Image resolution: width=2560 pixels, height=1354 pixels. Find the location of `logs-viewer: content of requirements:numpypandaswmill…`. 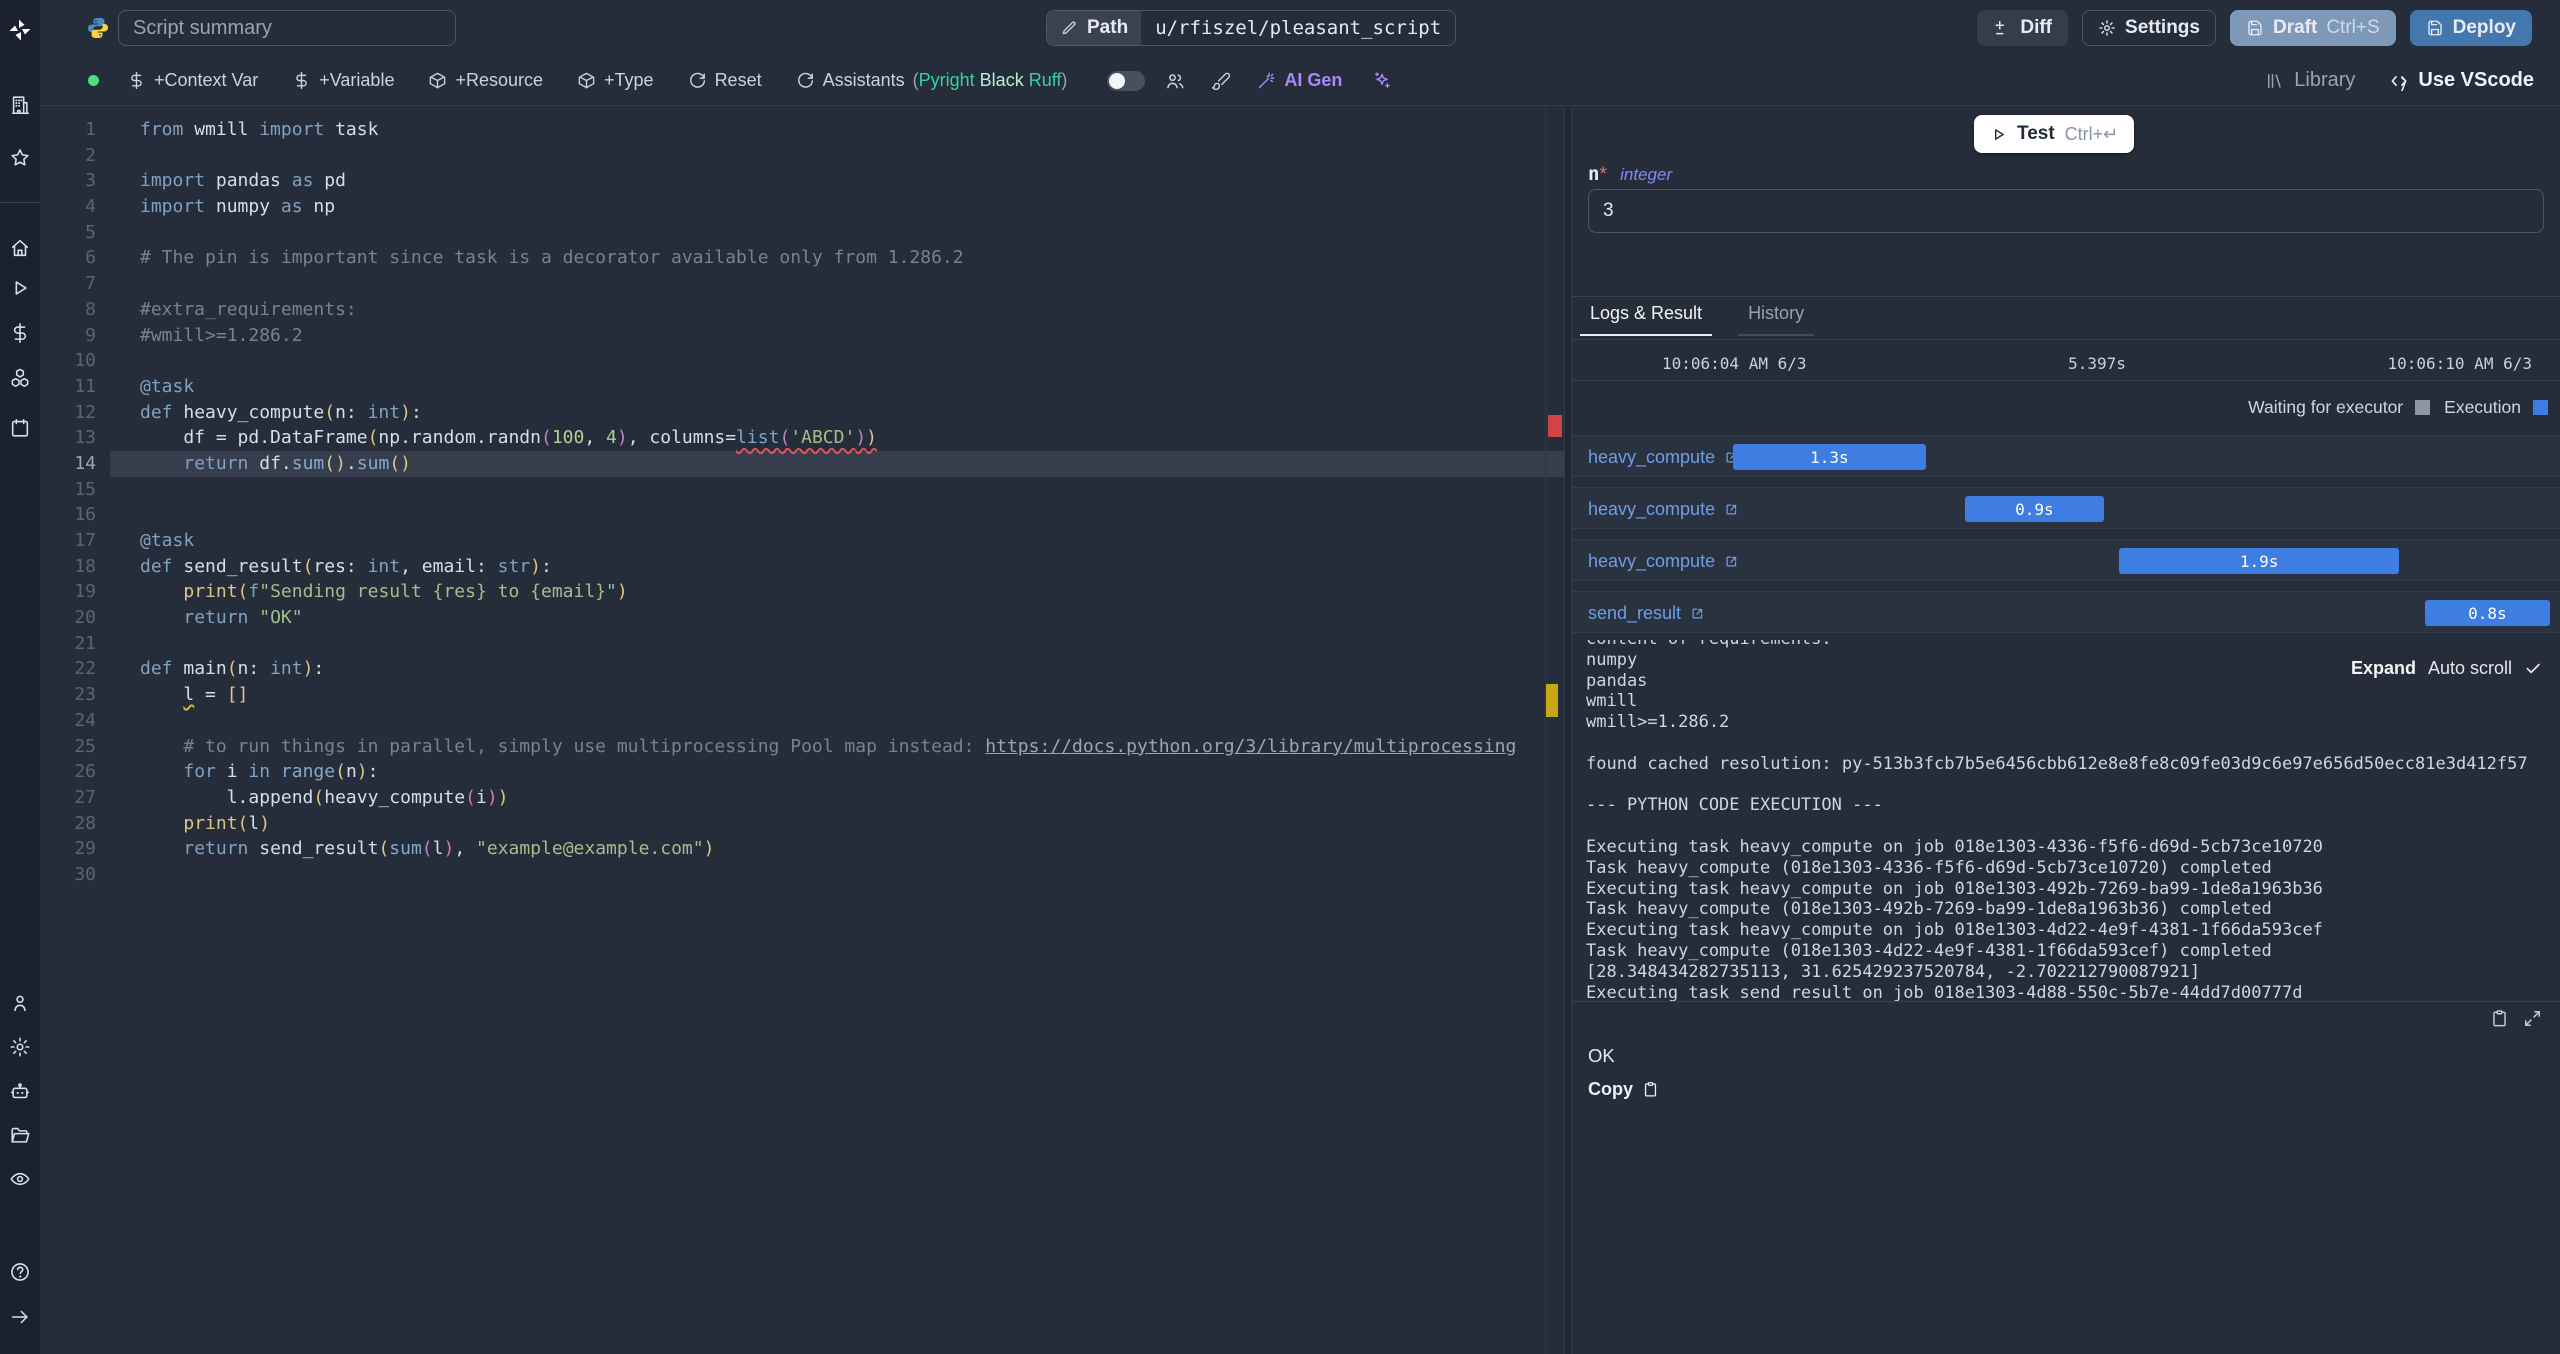

logs-viewer: content of requirements:numpypandaswmill… is located at coordinates (2066, 821).